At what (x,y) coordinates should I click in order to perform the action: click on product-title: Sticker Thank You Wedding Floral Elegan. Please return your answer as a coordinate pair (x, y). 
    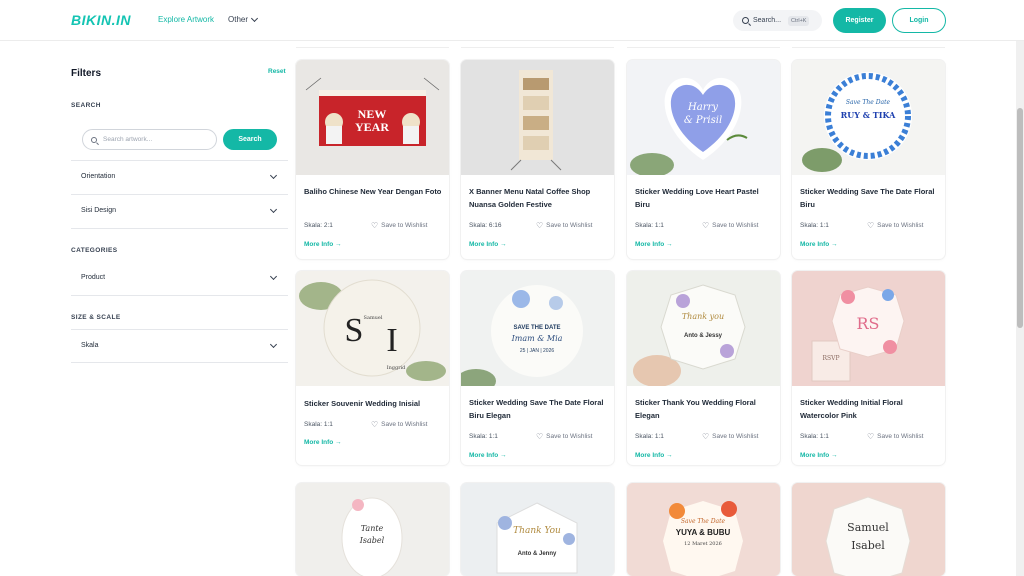
    Looking at the image, I should click on (705, 409).